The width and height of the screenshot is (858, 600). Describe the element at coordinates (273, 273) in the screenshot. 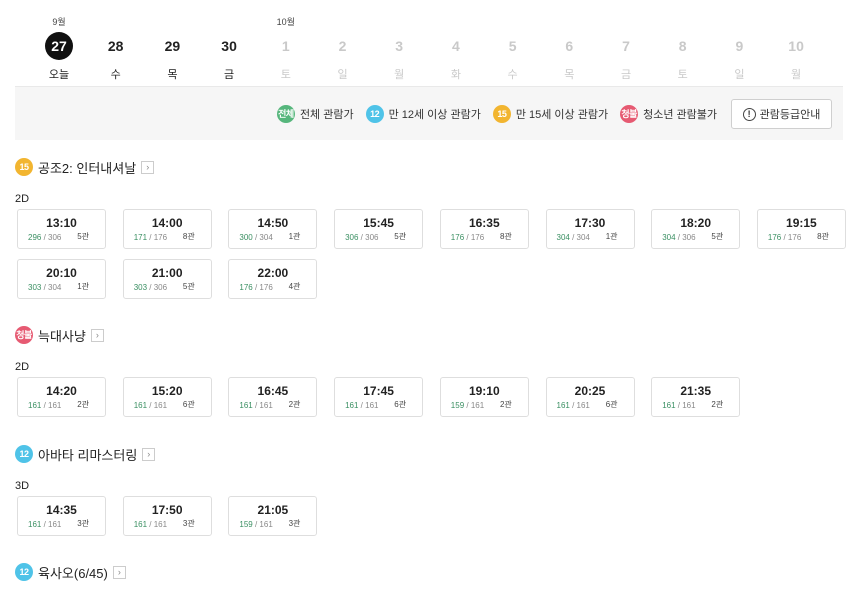

I see `showtime-time: 22:00` at that location.